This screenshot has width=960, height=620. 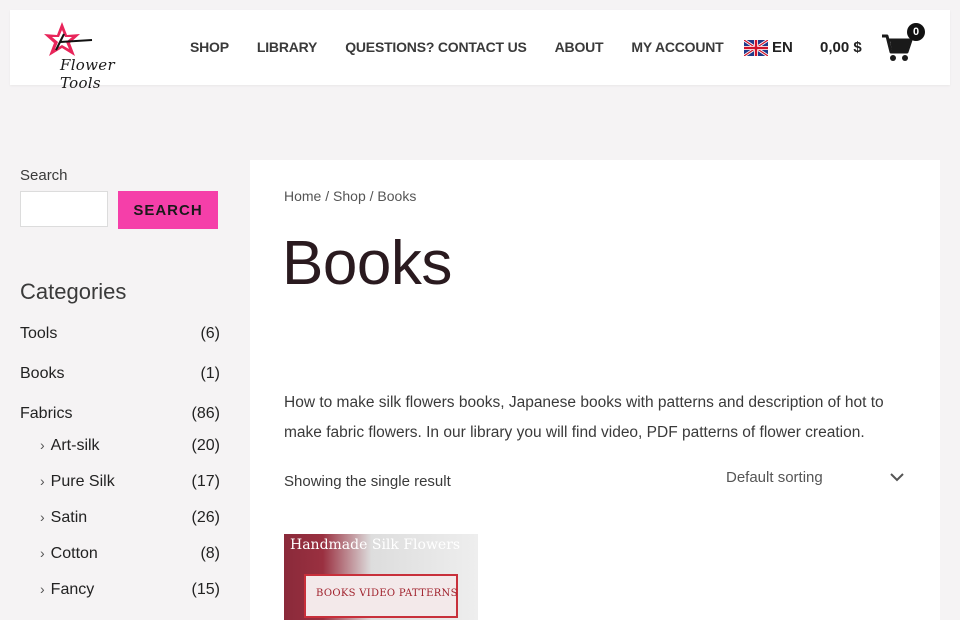 I want to click on product-thumb-subtitle: BOOKS VIDEO PATTERNS, so click(x=387, y=593).